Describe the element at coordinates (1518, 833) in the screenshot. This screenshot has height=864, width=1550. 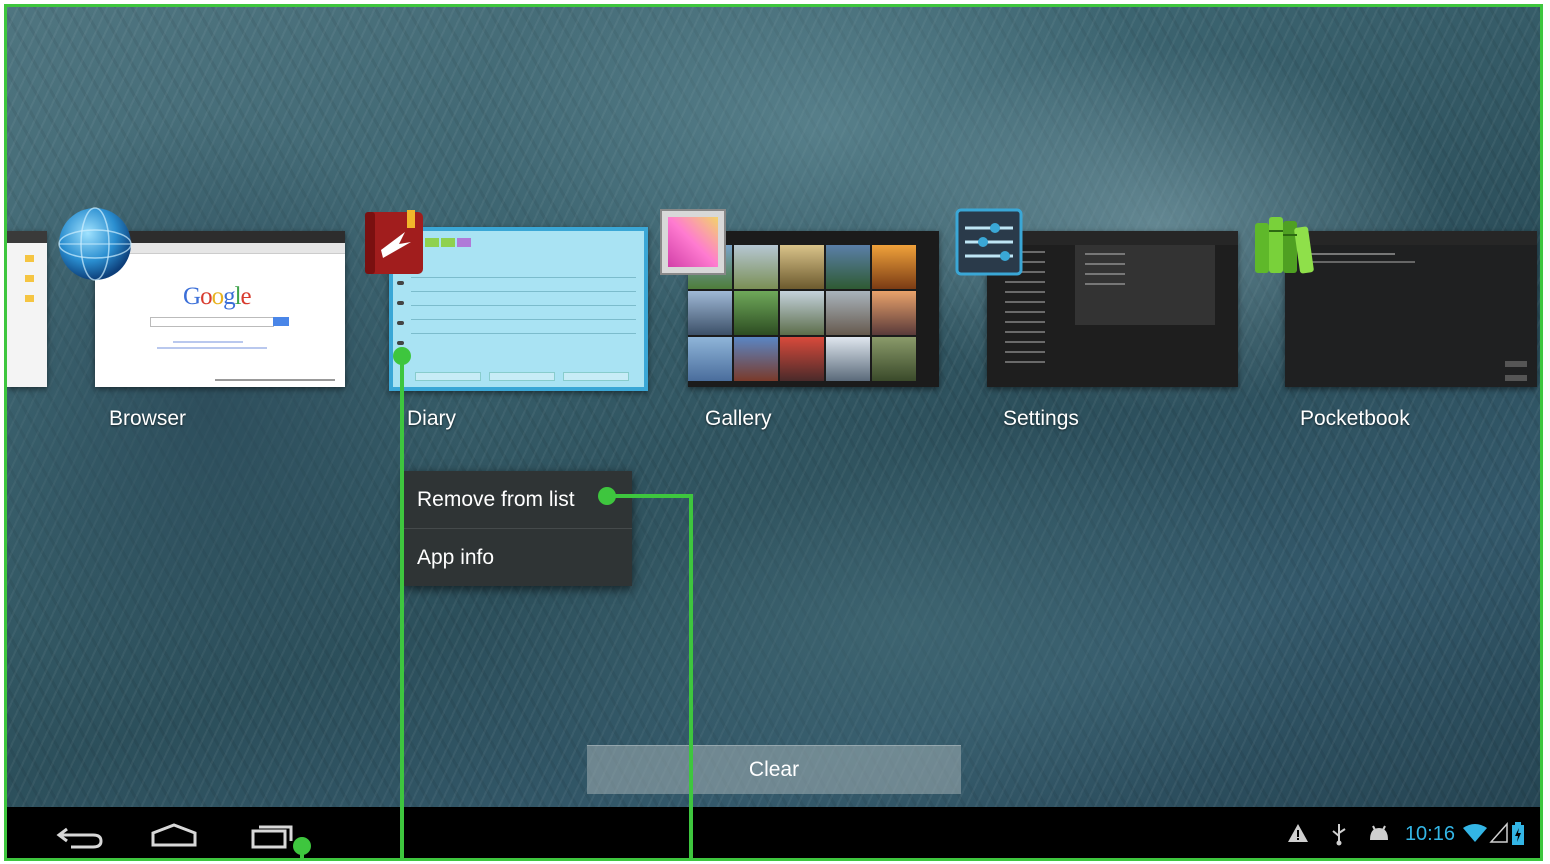
I see `battery-charging-icon` at that location.